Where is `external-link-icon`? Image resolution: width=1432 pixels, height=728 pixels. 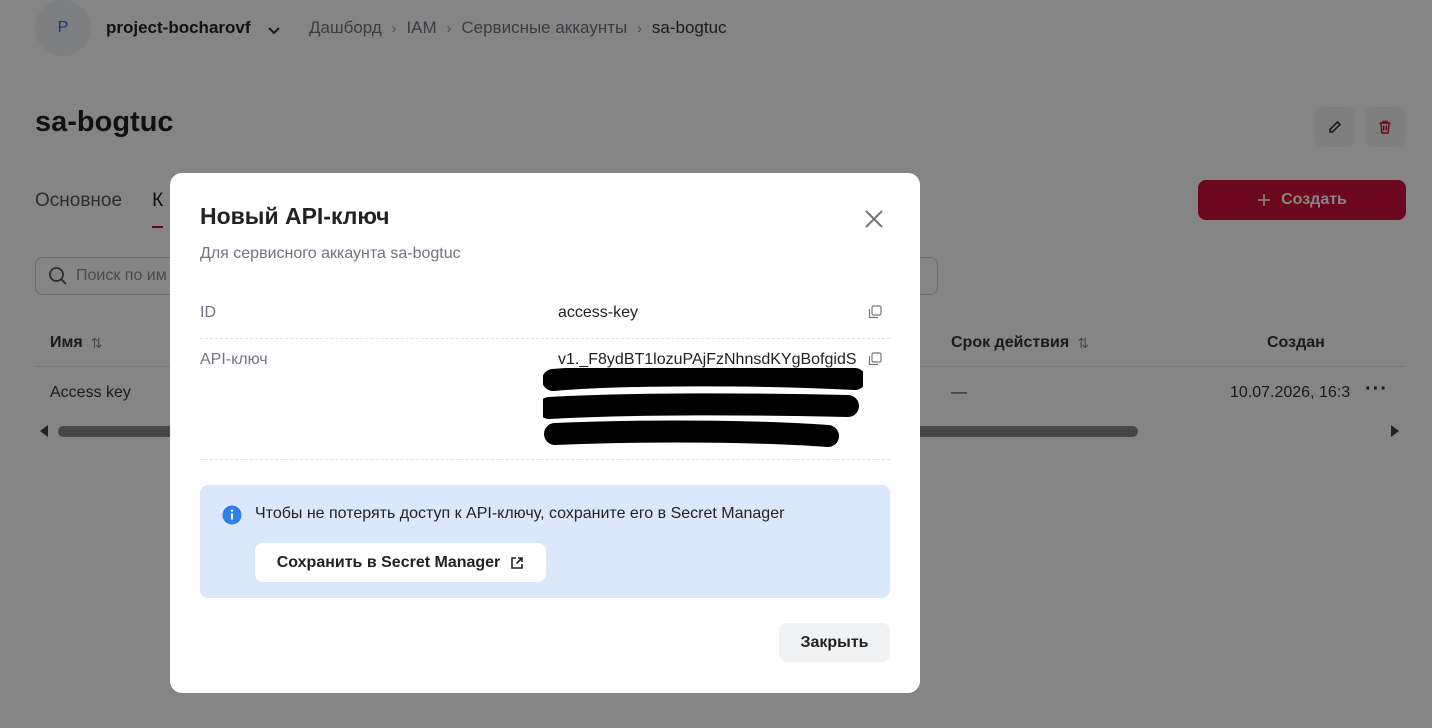
external-link-icon is located at coordinates (517, 562).